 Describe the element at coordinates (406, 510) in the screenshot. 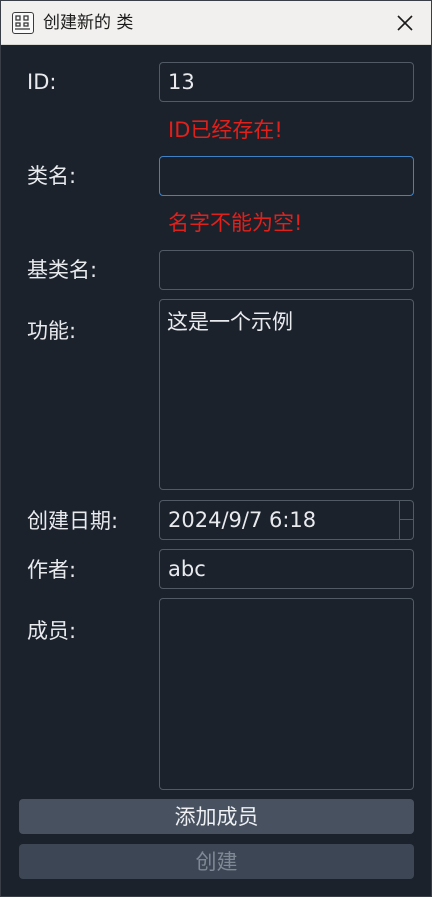

I see `spin-up-button` at that location.